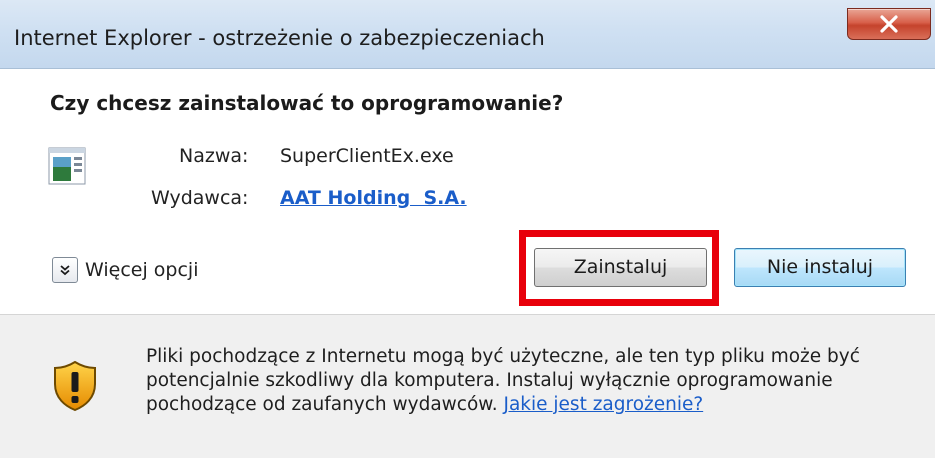 This screenshot has height=458, width=935. Describe the element at coordinates (620, 267) in the screenshot. I see `install-button: Zainstaluj` at that location.